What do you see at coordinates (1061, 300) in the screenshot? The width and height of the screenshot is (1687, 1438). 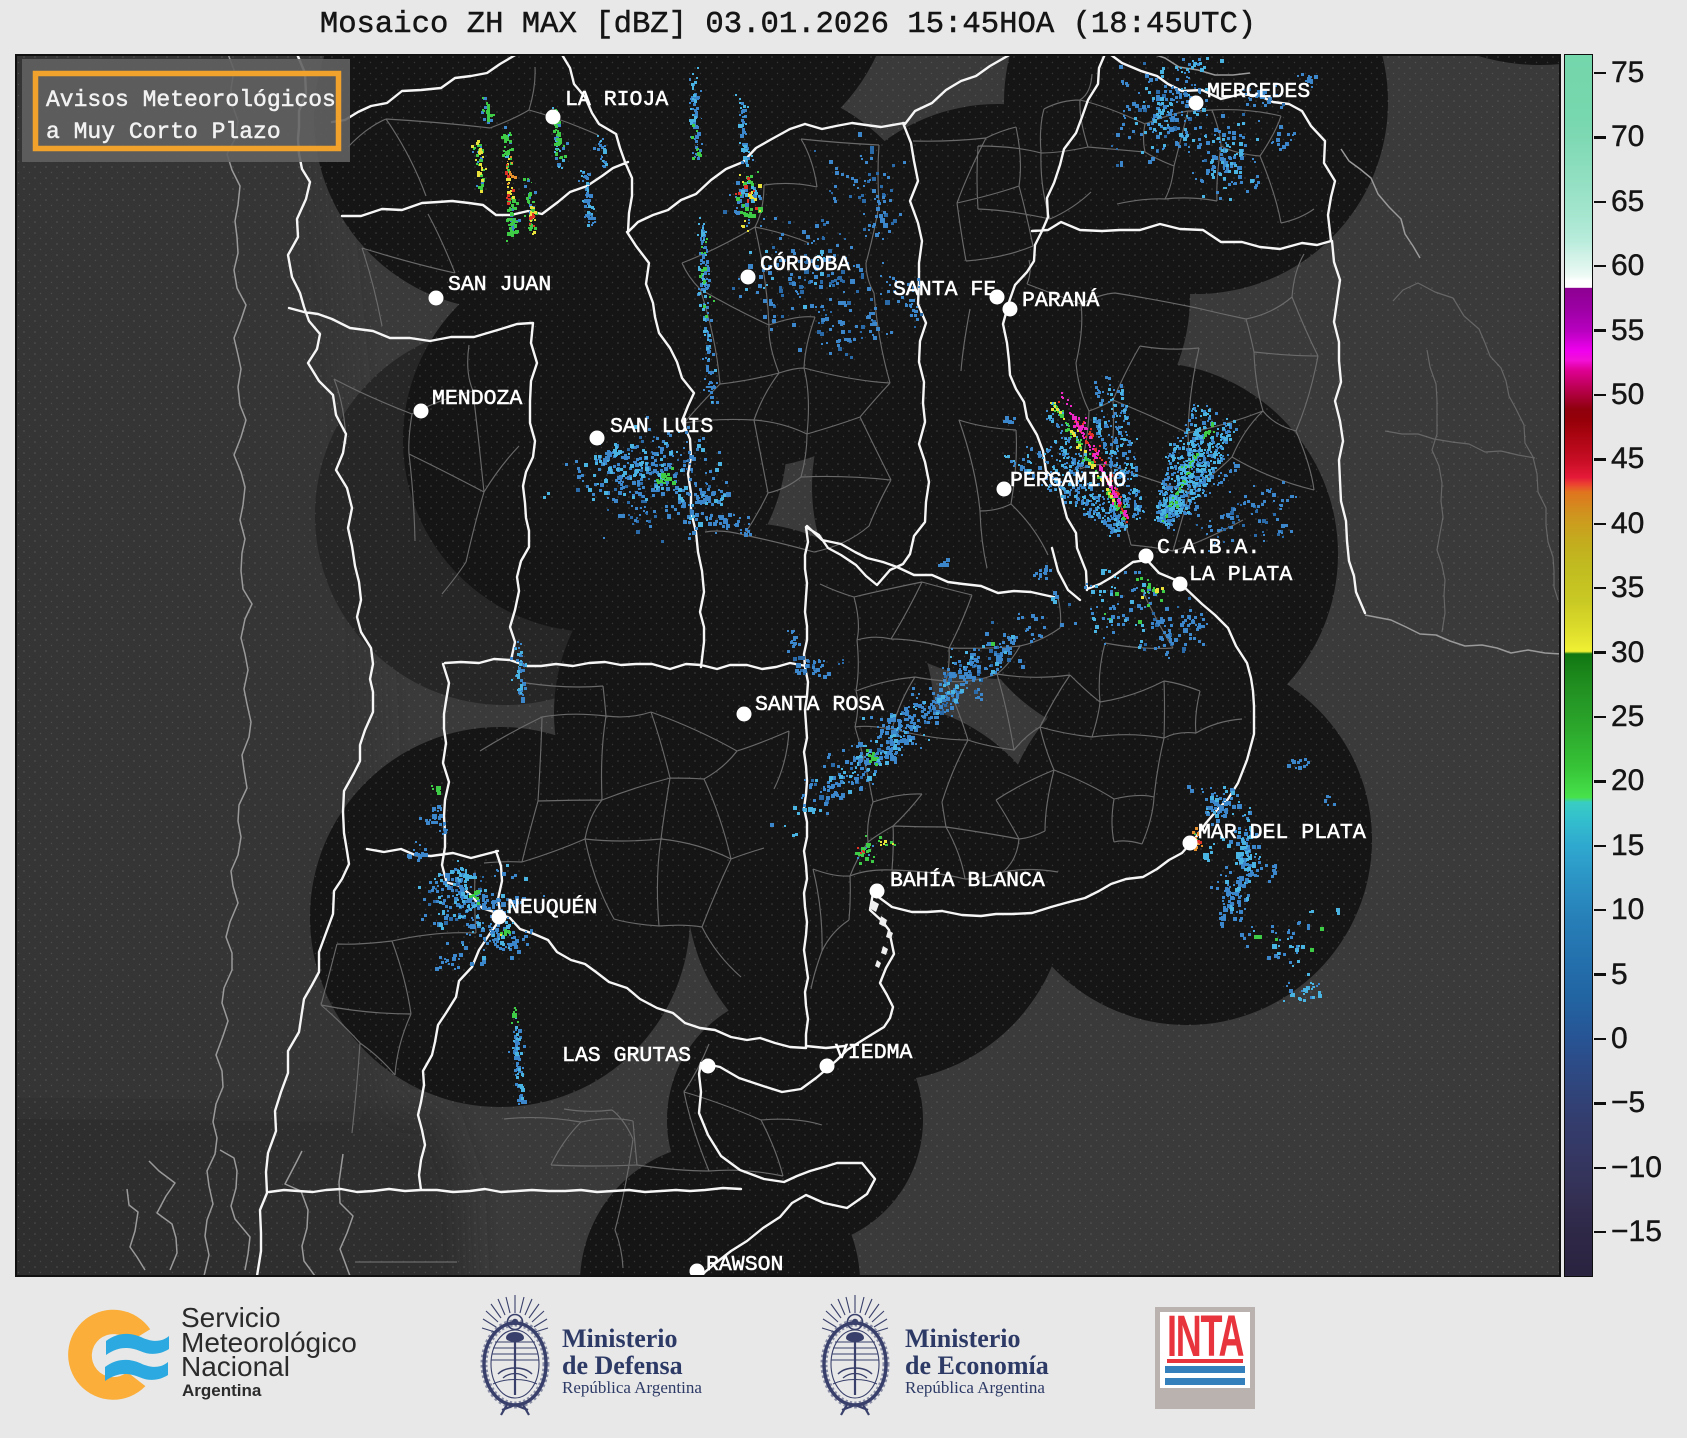 I see `svg-text: PARANÁ` at bounding box center [1061, 300].